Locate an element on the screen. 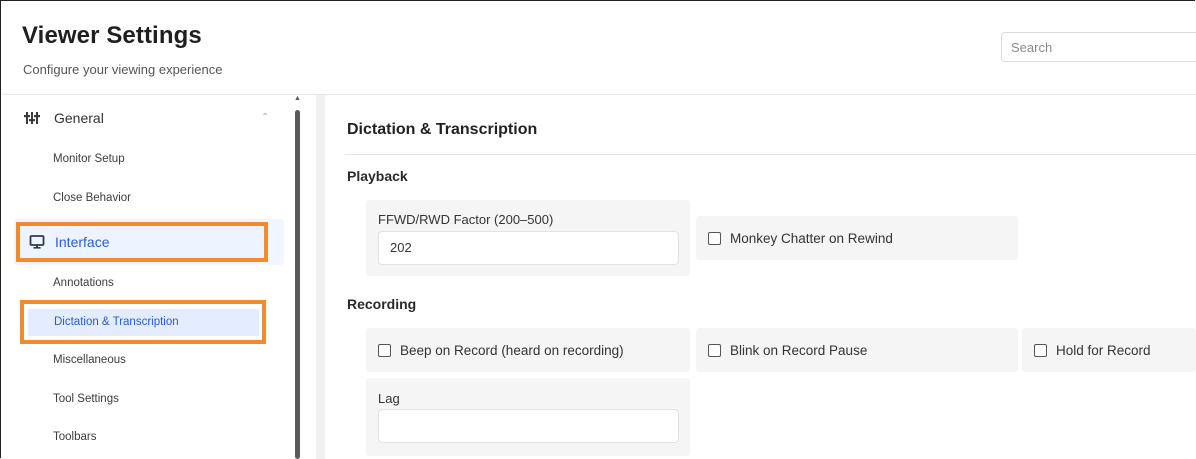  ffwd-input: 202 is located at coordinates (528, 248).